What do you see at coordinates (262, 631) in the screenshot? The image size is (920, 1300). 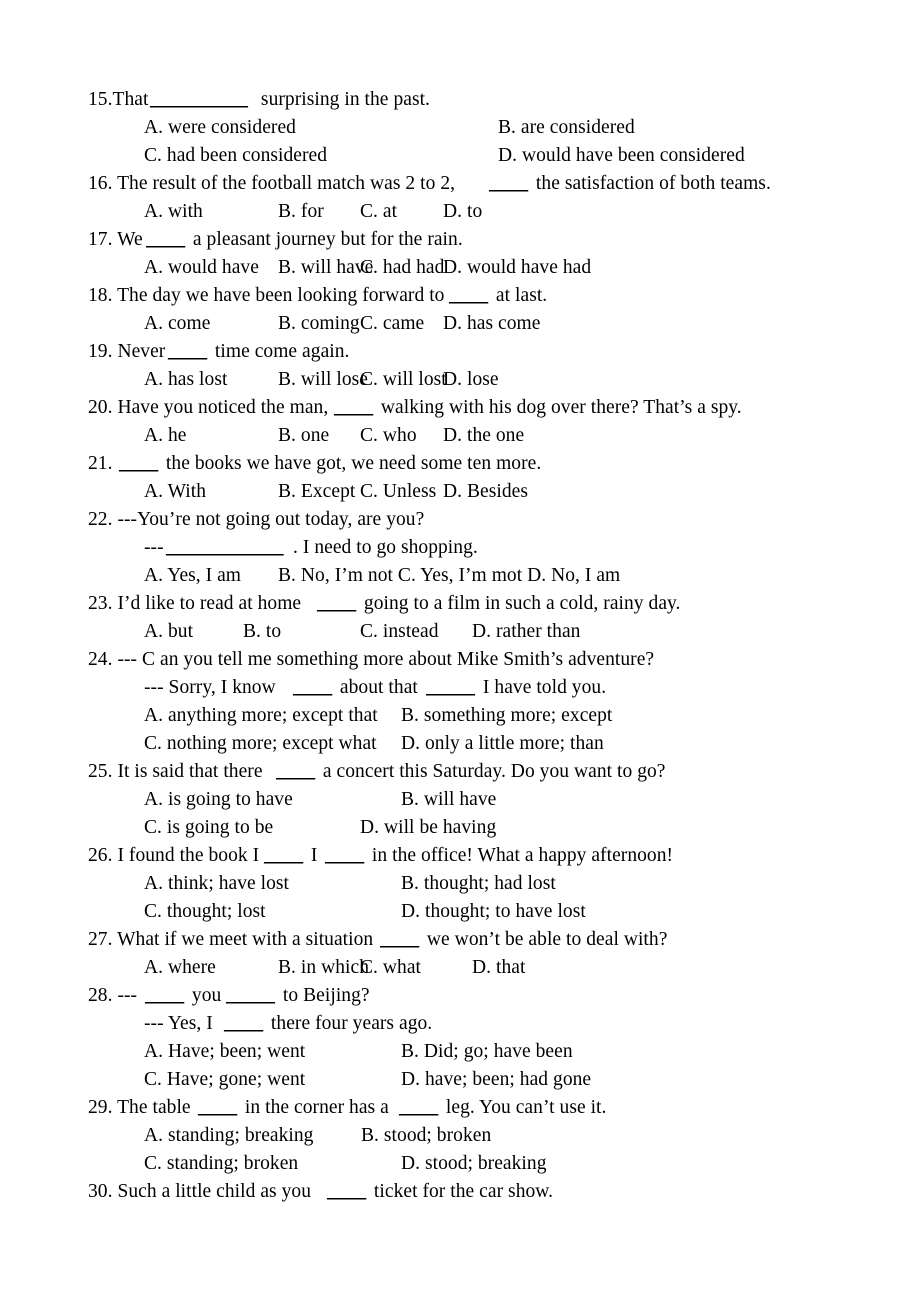 I see `text-run: B. to` at bounding box center [262, 631].